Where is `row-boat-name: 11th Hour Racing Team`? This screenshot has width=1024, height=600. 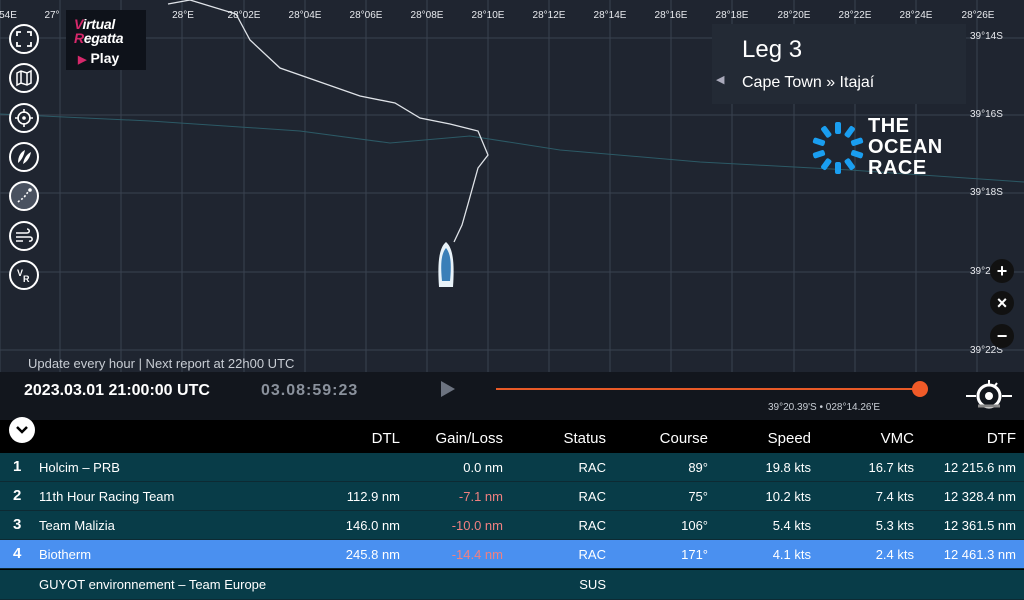 row-boat-name: 11th Hour Racing Team is located at coordinates (107, 496).